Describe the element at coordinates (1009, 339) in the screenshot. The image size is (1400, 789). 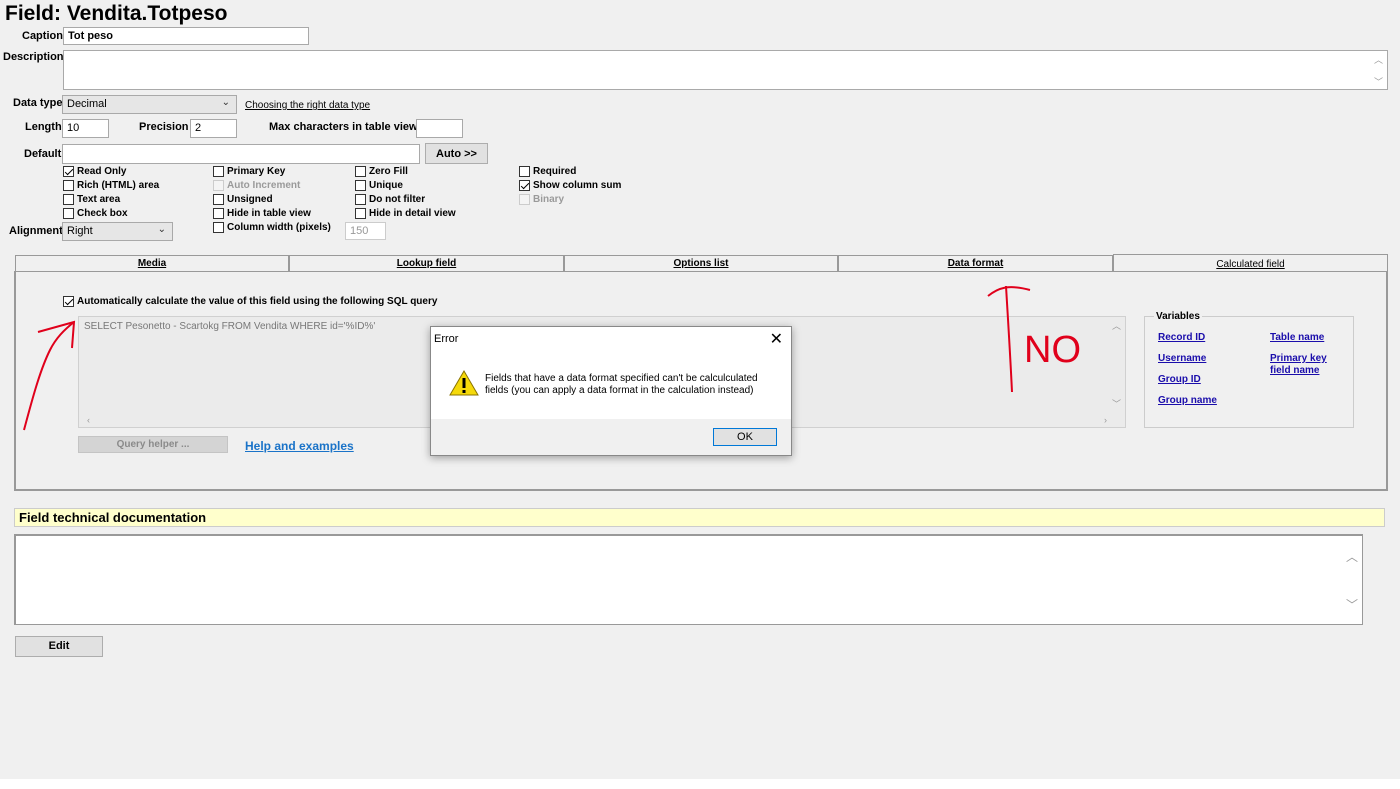
I see `annotation-arrow-right` at that location.